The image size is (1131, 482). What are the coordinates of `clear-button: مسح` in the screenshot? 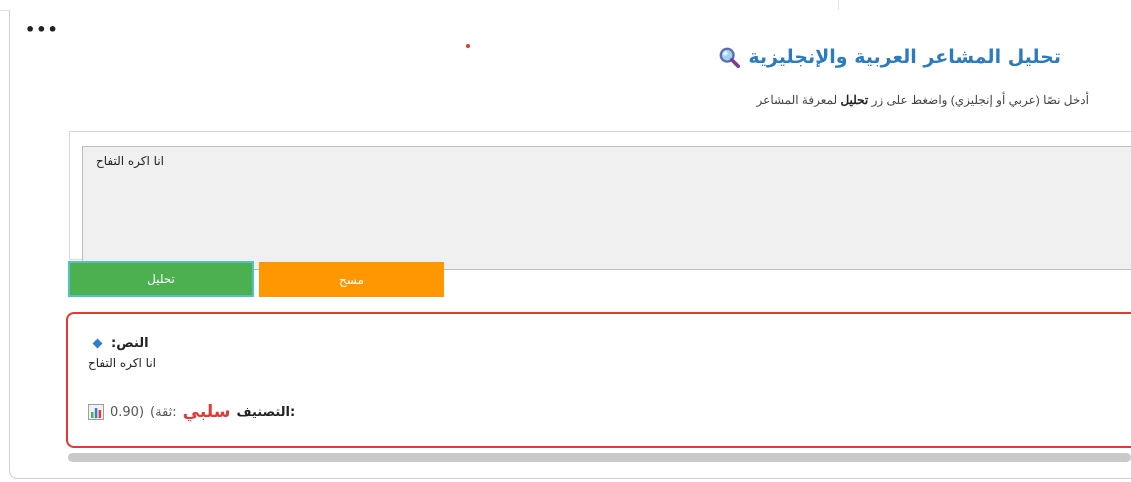 It's located at (351, 279).